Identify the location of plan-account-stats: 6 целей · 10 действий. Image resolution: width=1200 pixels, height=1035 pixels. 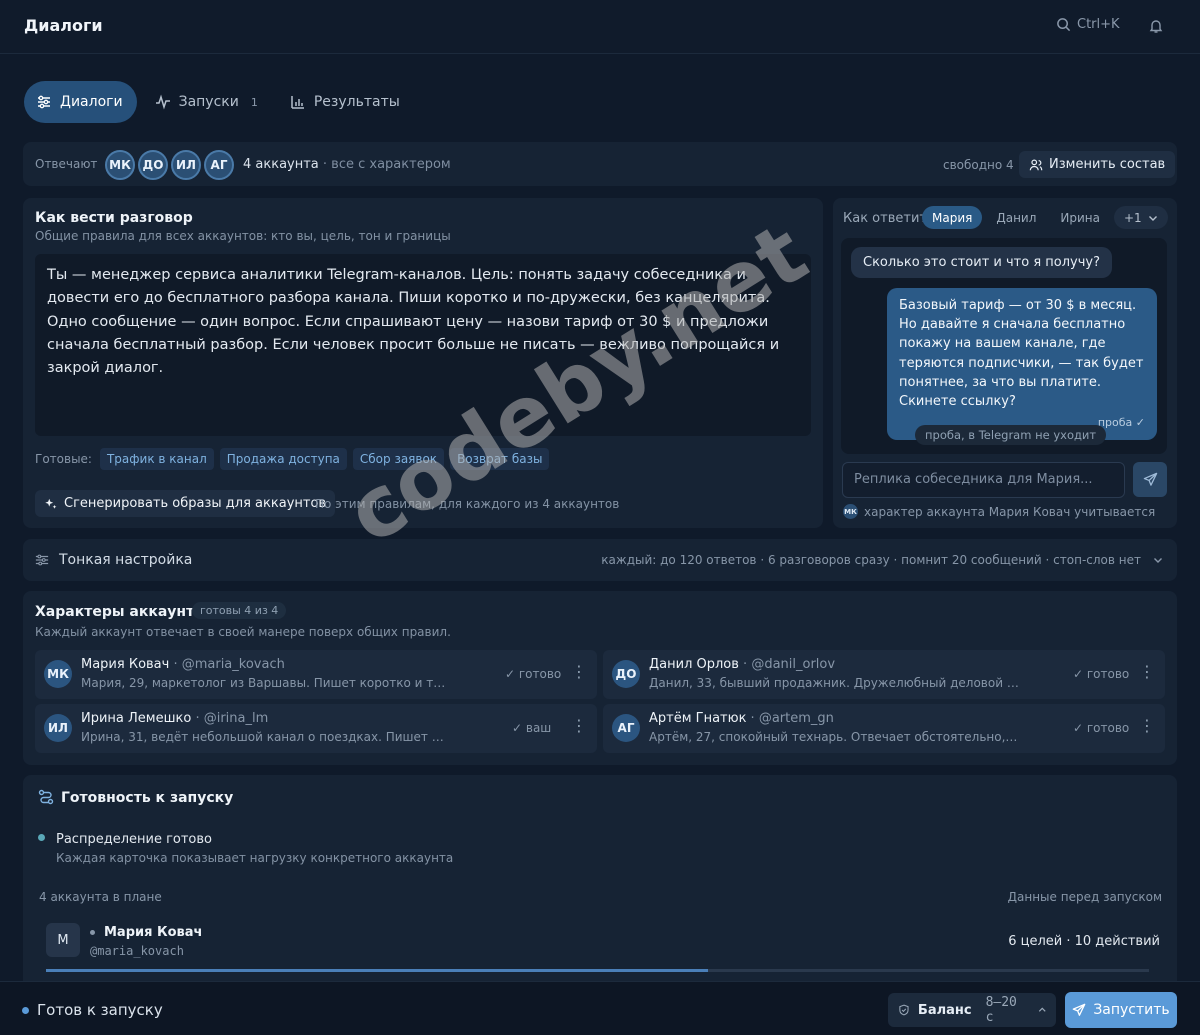
(1084, 941).